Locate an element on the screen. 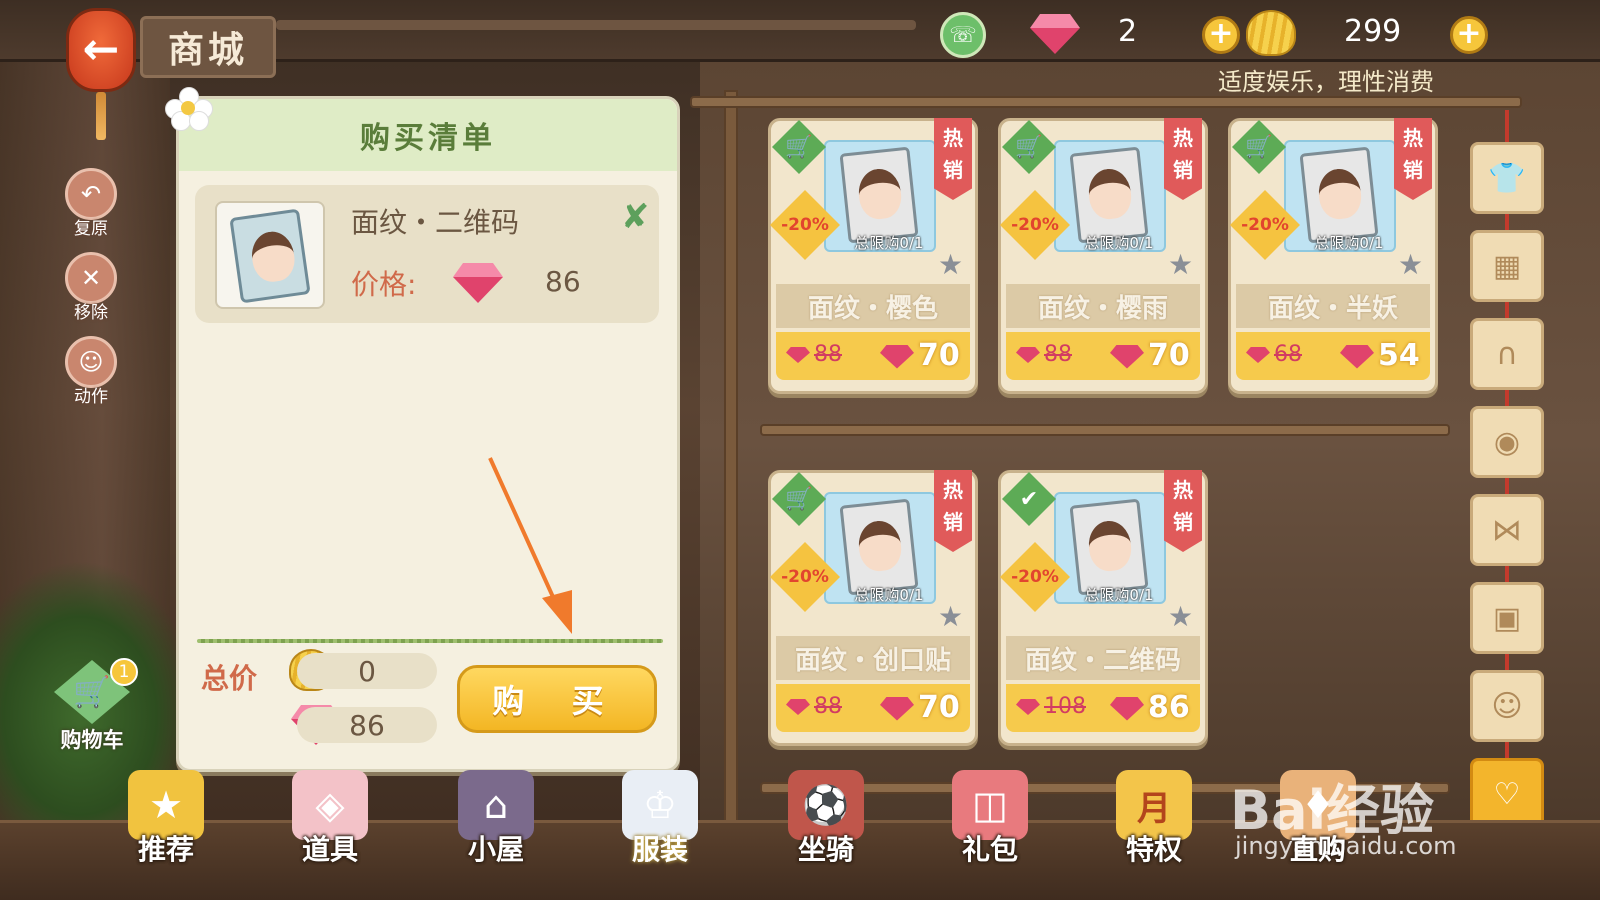 The height and width of the screenshot is (900, 1600). product-name: 面纹・樱色 is located at coordinates (872, 308).